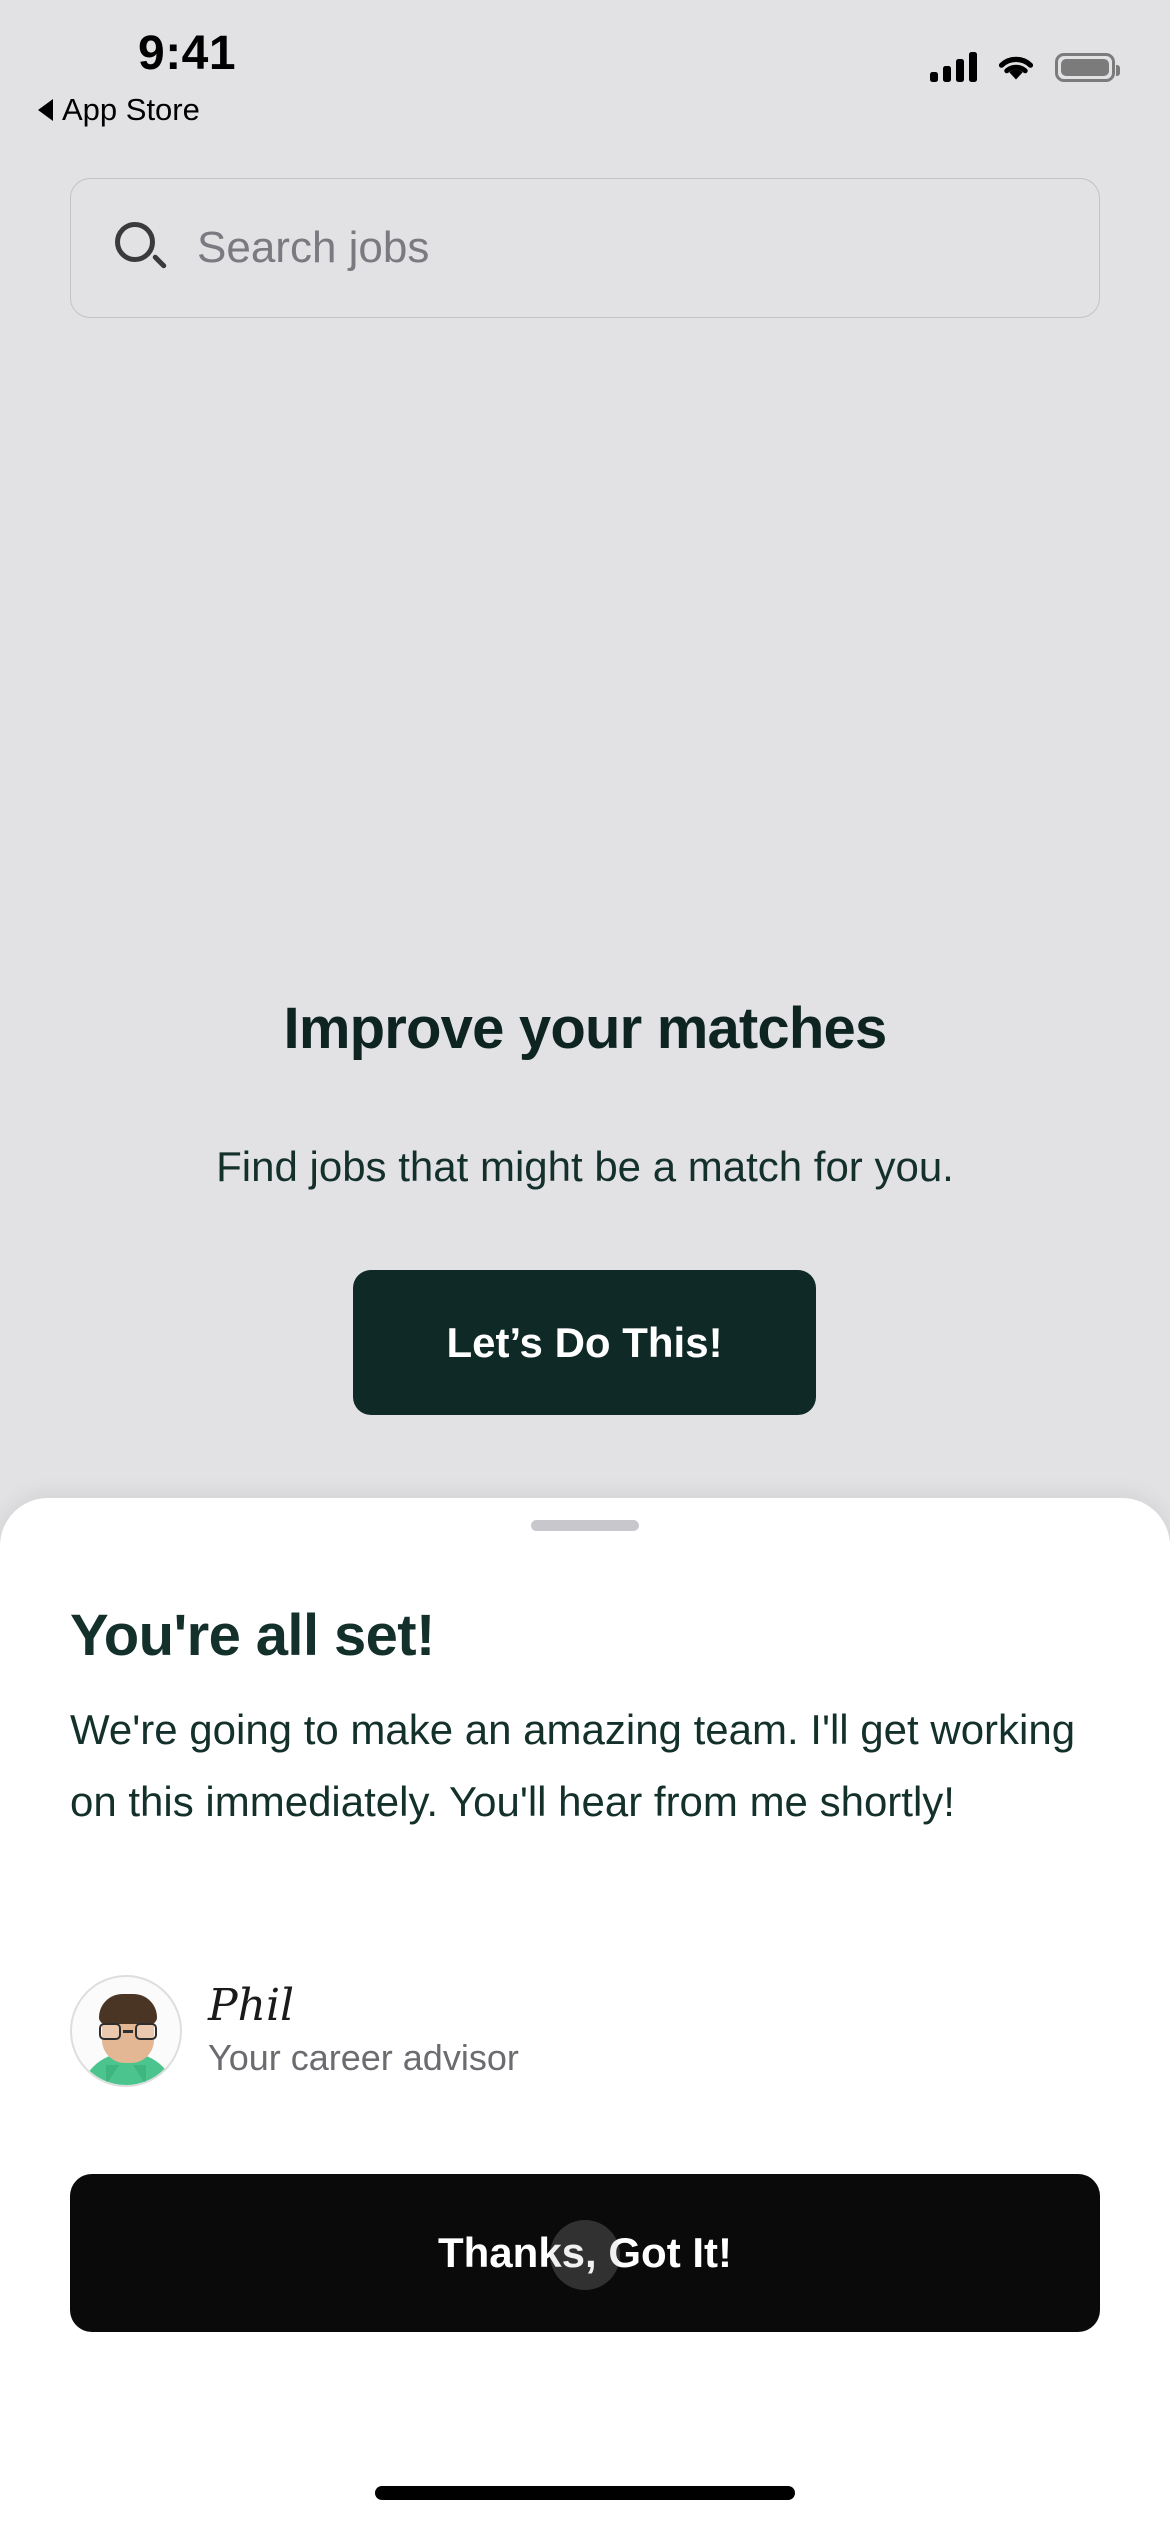 The height and width of the screenshot is (2532, 1170). I want to click on thanks-got-it-button: Thanks, Got It!, so click(585, 2253).